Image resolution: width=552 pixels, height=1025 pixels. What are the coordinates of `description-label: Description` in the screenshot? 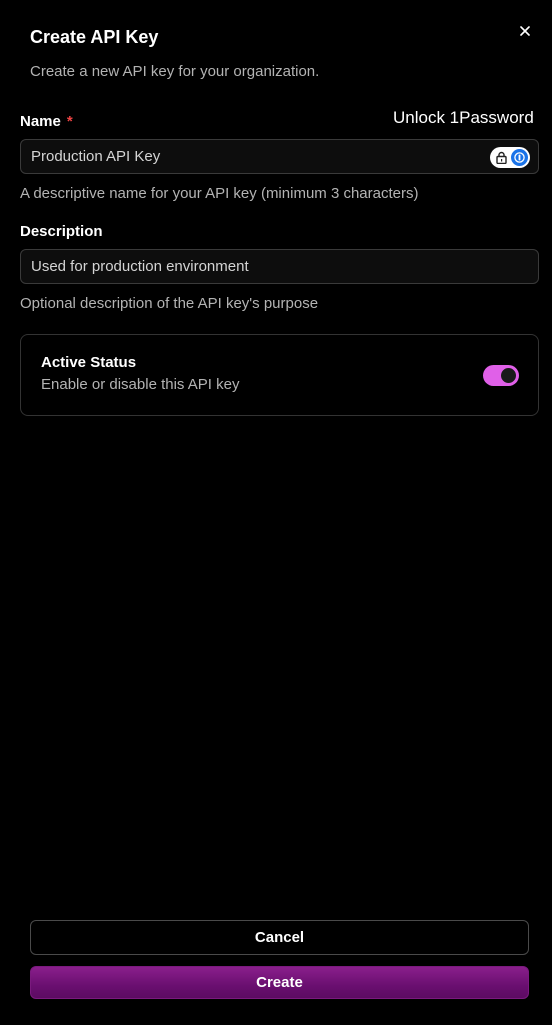 It's located at (61, 231).